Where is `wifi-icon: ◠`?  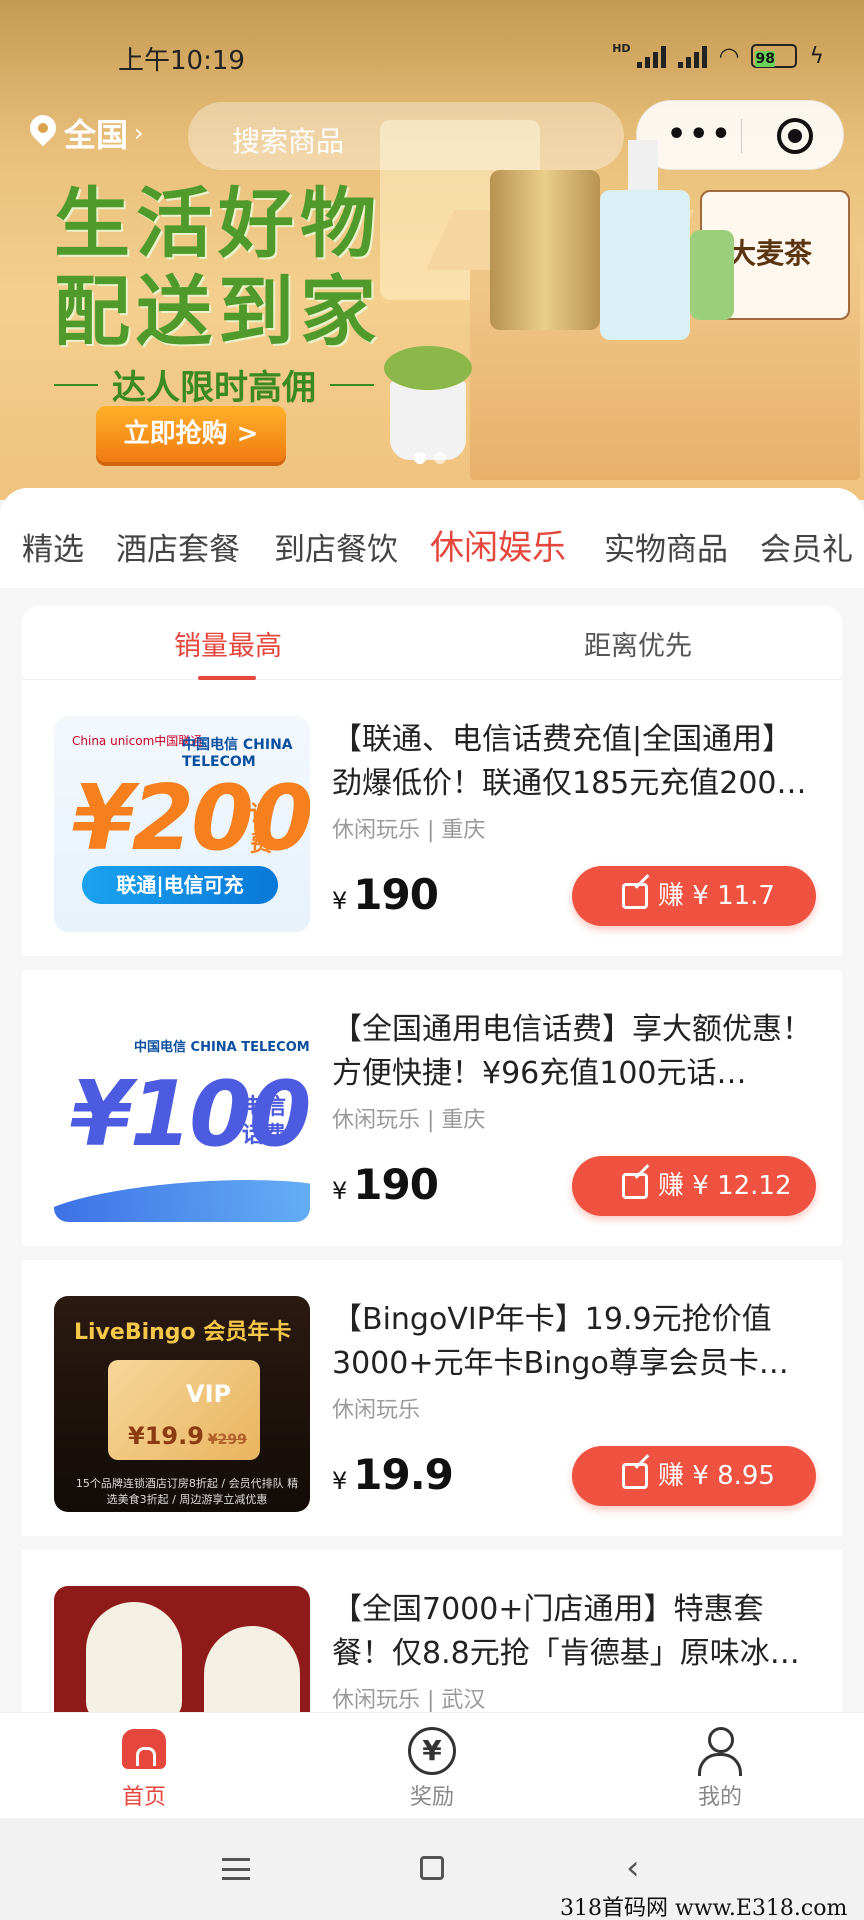 wifi-icon: ◠ is located at coordinates (729, 56).